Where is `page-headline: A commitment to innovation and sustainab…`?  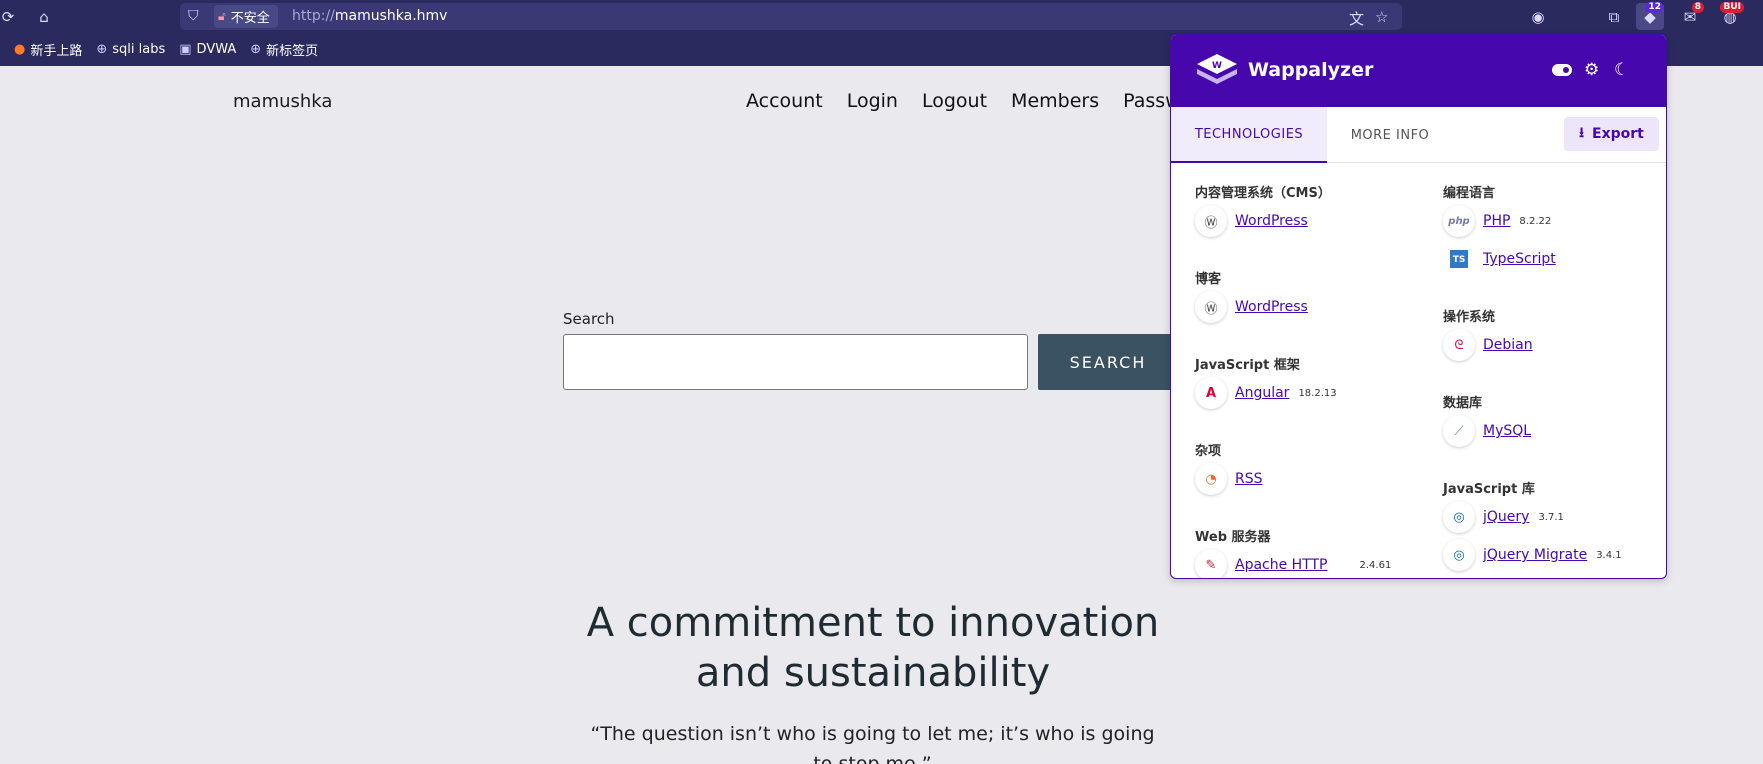 page-headline: A commitment to innovation and sustainab… is located at coordinates (873, 648).